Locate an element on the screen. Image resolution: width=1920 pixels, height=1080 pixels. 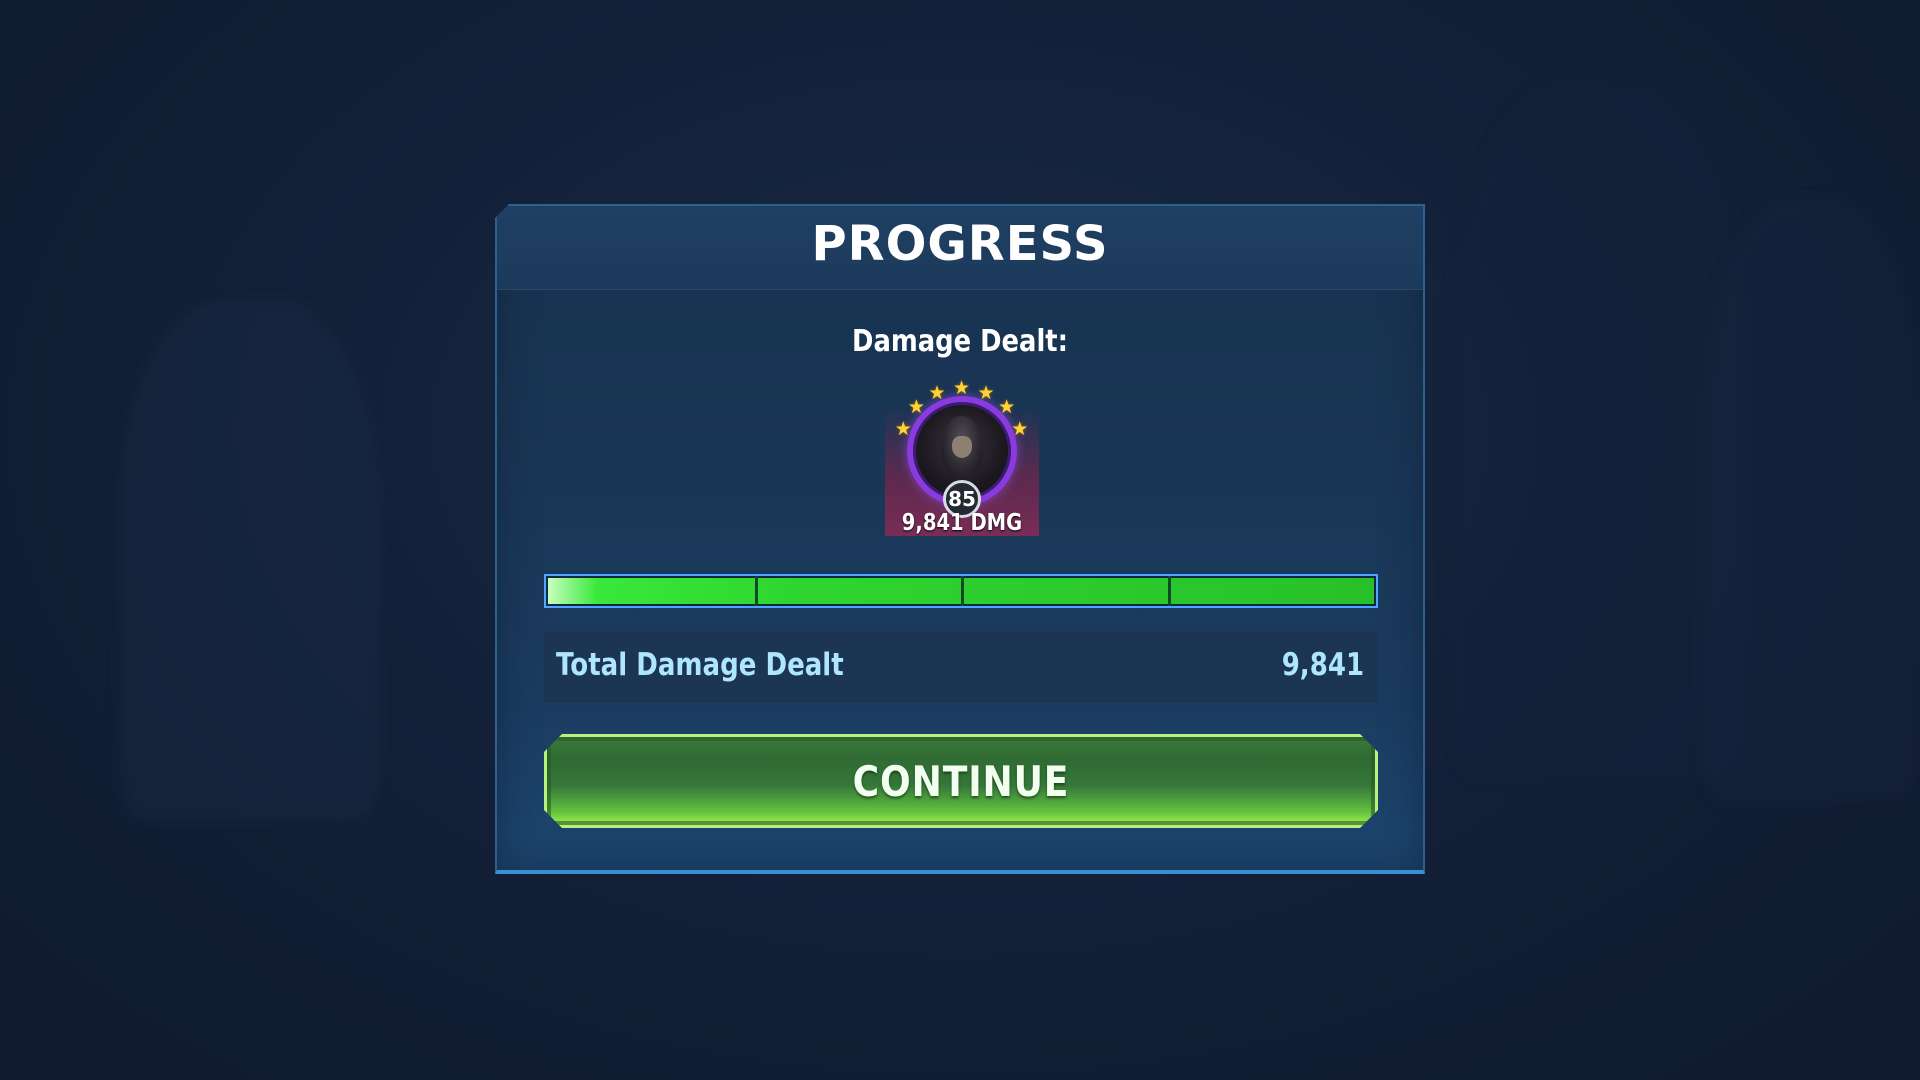
total-damage-label: Total Damage Dealt is located at coordinates (700, 665).